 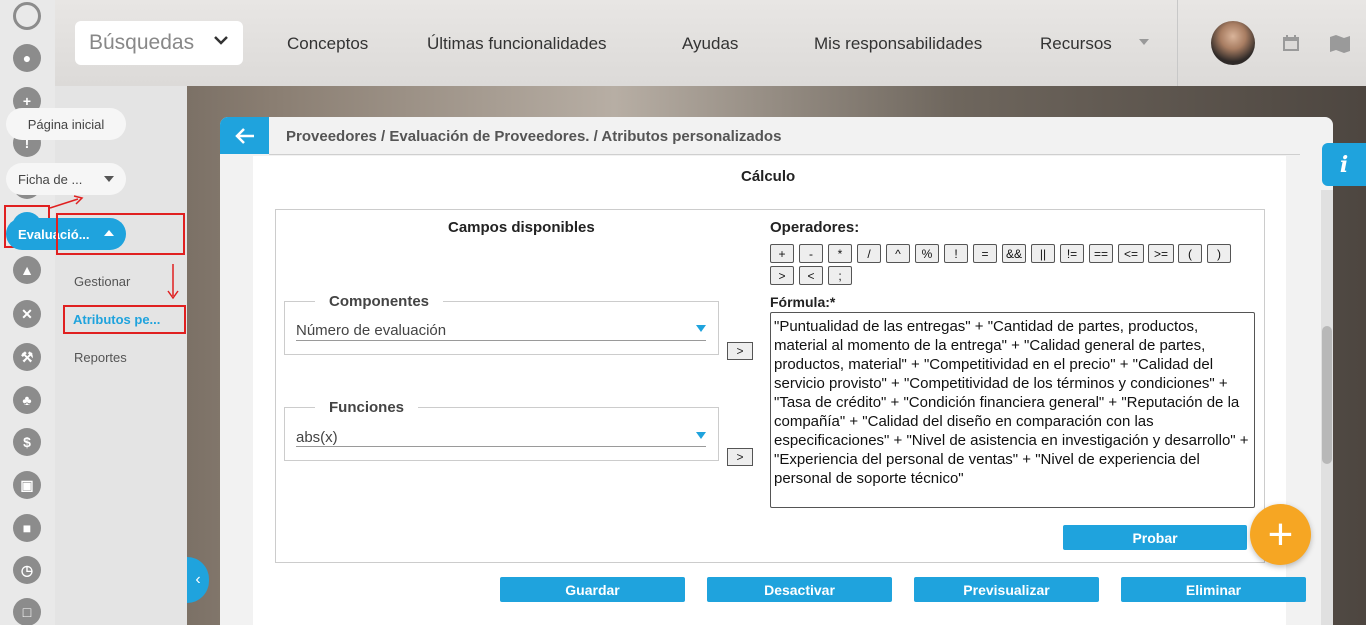 I want to click on operadores-label: Operadores:, so click(x=815, y=227).